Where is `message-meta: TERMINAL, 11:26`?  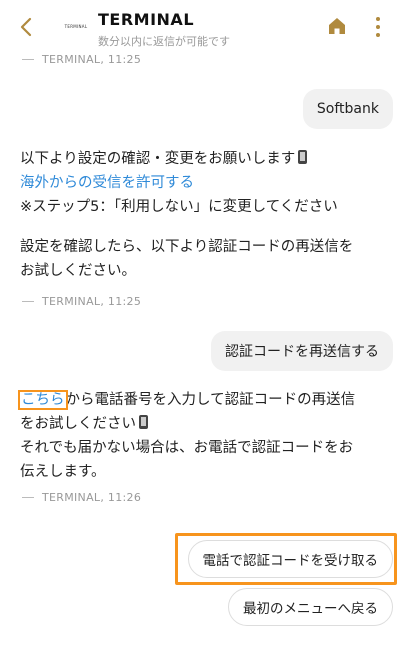
message-meta: TERMINAL, 11:26 is located at coordinates (81, 497).